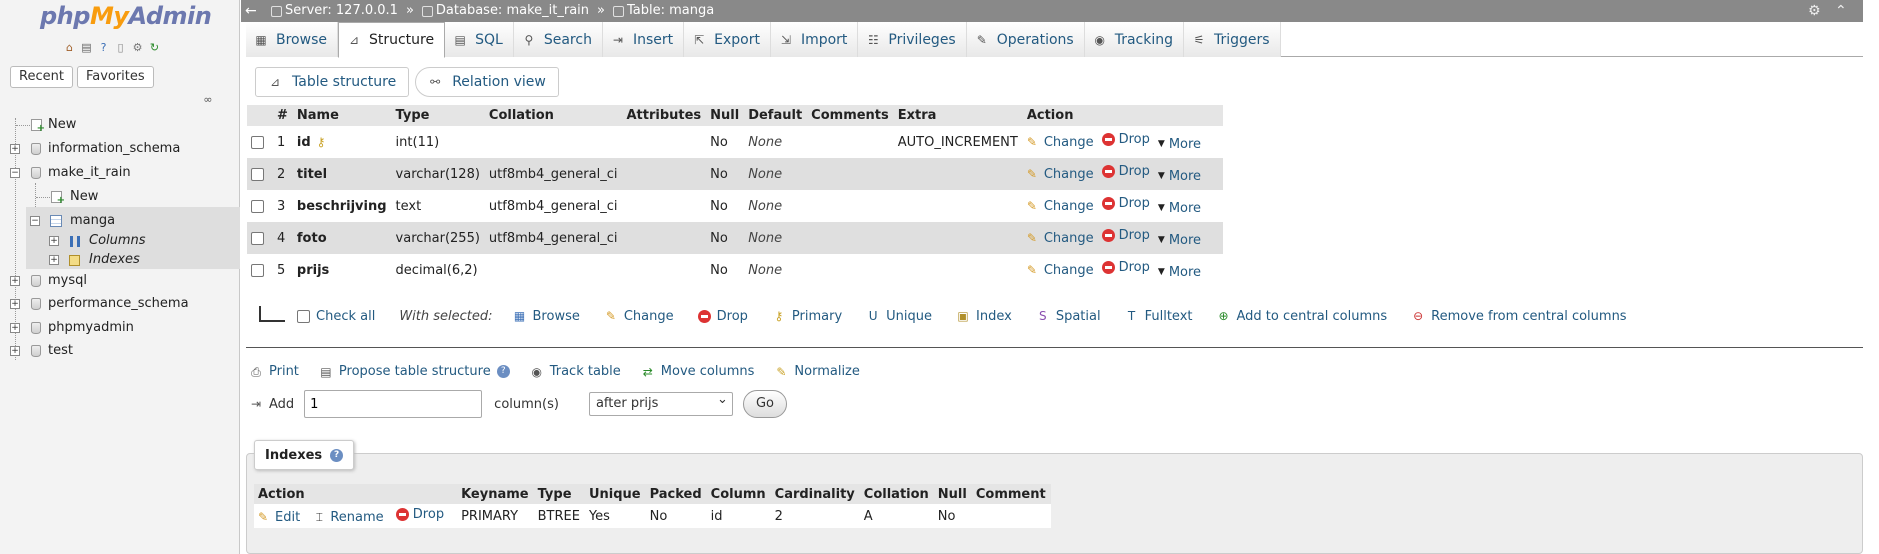 The image size is (1879, 554). Describe the element at coordinates (69, 47) in the screenshot. I see `home-icon: ⌂` at that location.